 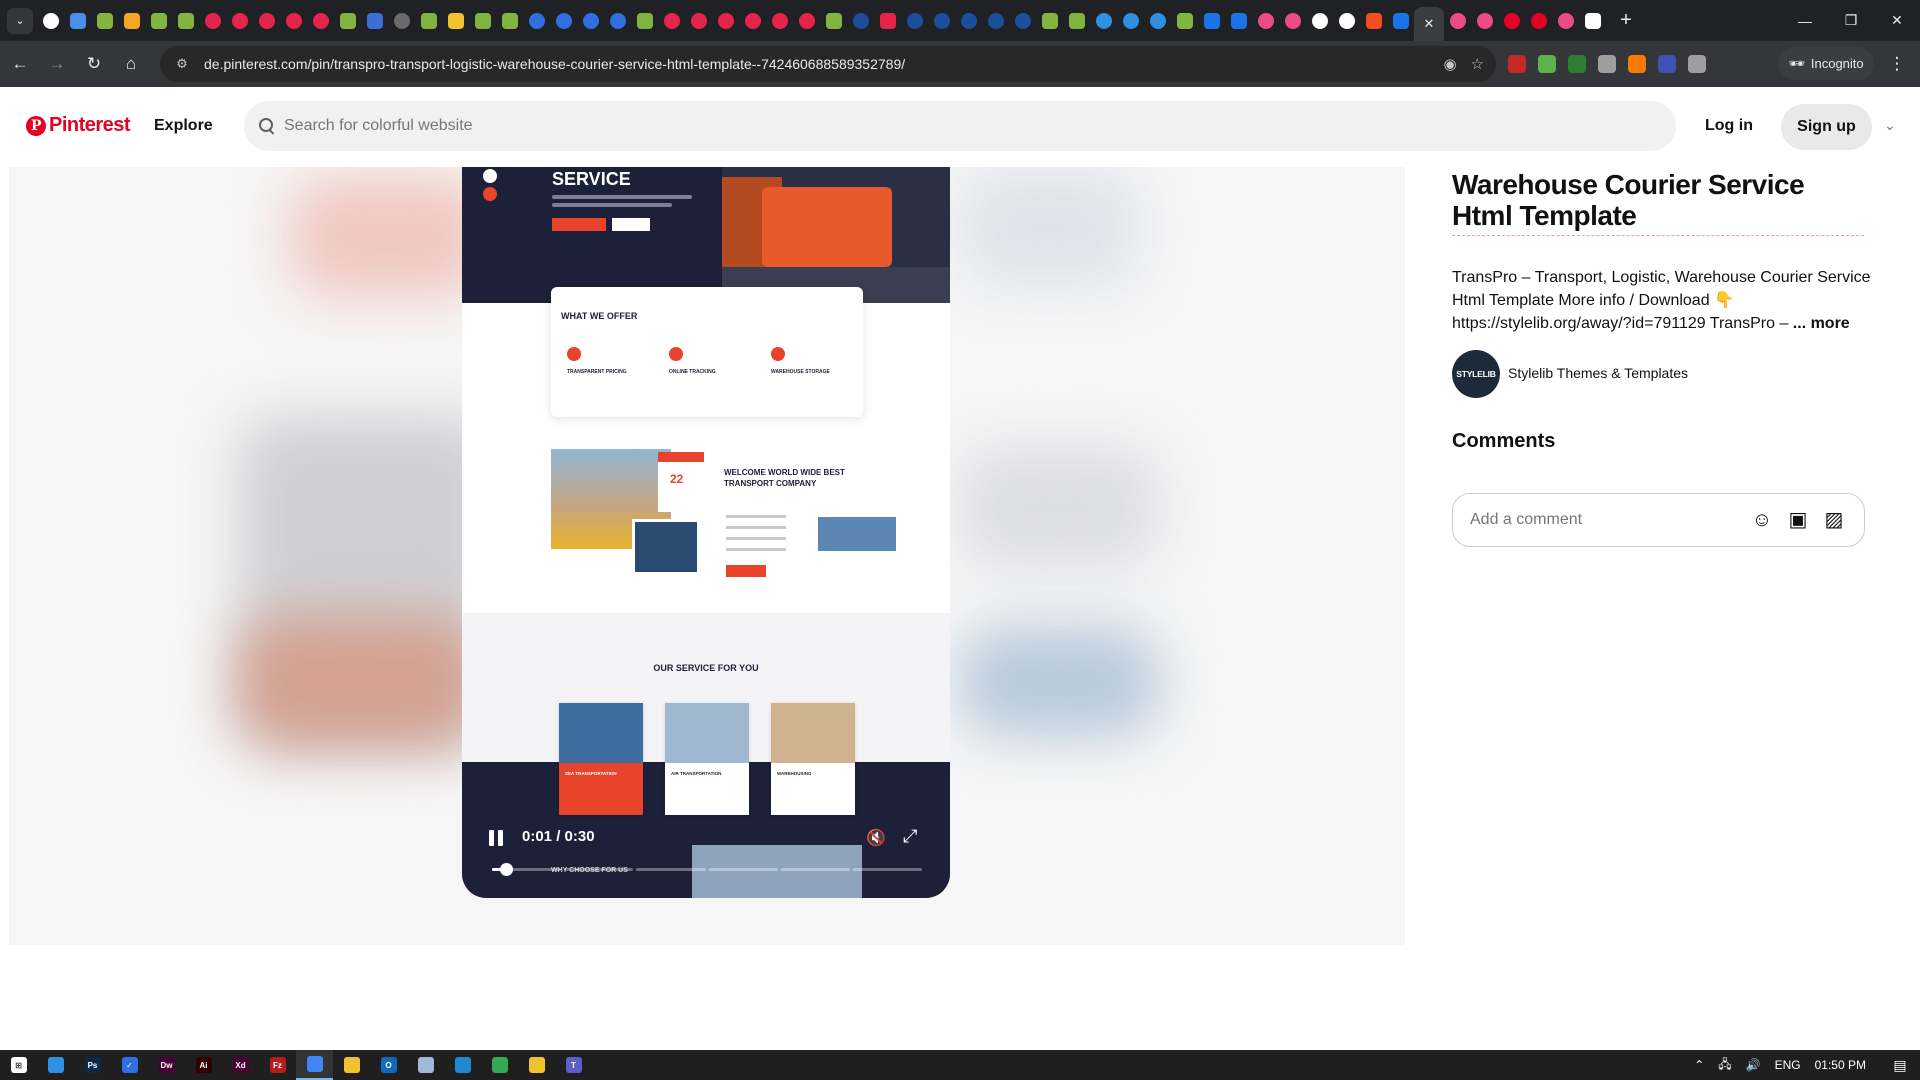 What do you see at coordinates (573, 1065) in the screenshot?
I see `teams-taskbar-icon: T` at bounding box center [573, 1065].